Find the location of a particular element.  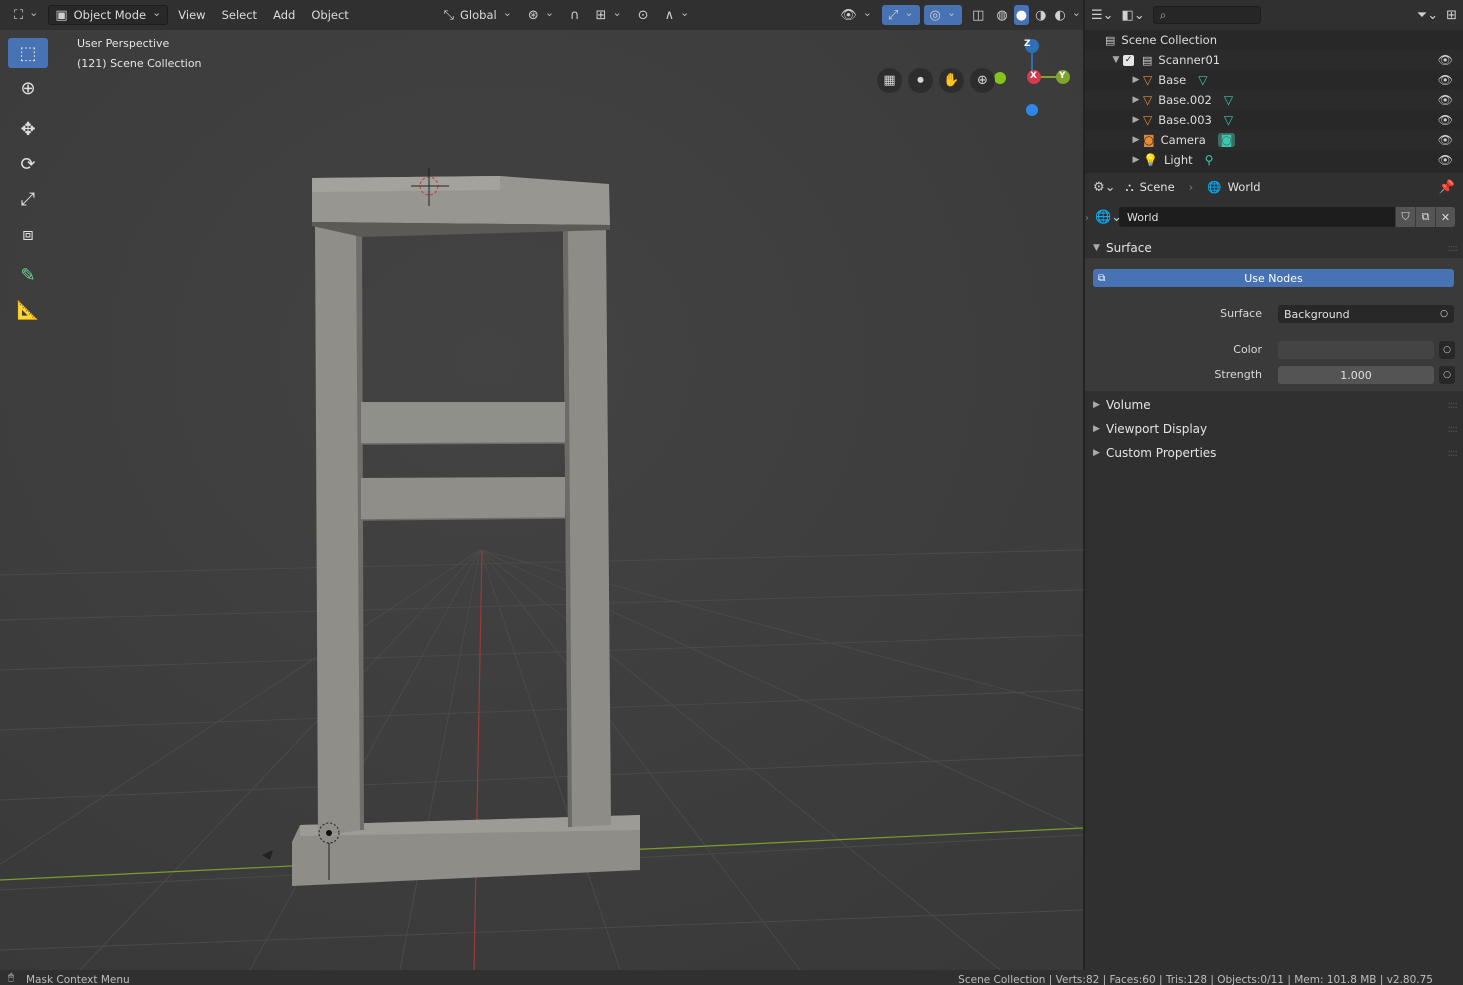

duplicate-icon: ⧉ is located at coordinates (1425, 217).